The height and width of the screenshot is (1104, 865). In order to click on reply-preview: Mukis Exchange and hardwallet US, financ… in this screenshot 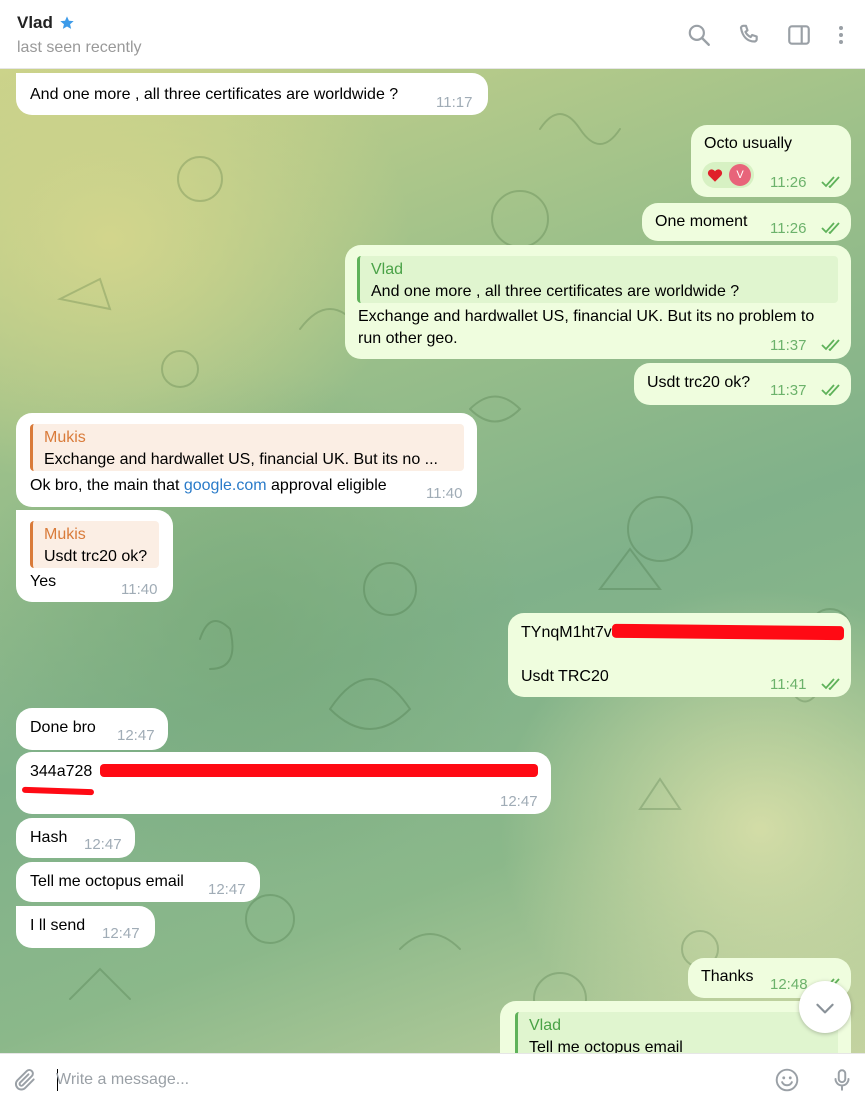, I will do `click(247, 447)`.